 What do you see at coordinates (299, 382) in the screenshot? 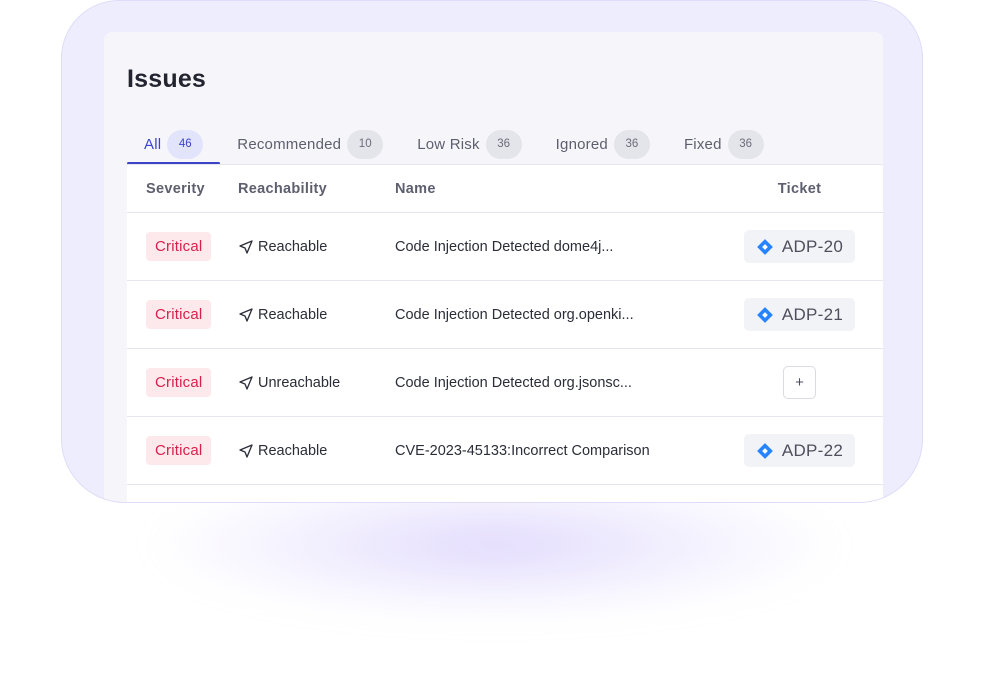
I see `reachability-label: Unreachable` at bounding box center [299, 382].